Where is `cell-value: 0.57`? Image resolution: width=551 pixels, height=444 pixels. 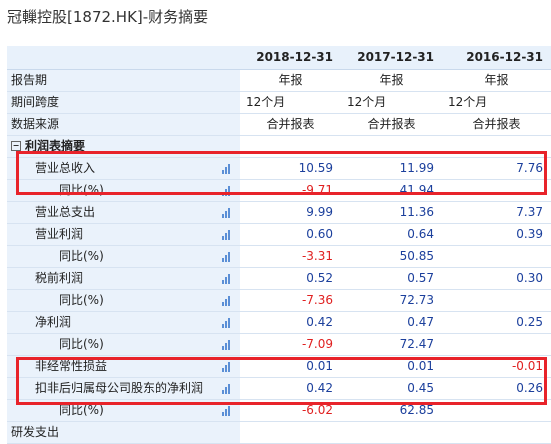
cell-value: 0.57 is located at coordinates (391, 278).